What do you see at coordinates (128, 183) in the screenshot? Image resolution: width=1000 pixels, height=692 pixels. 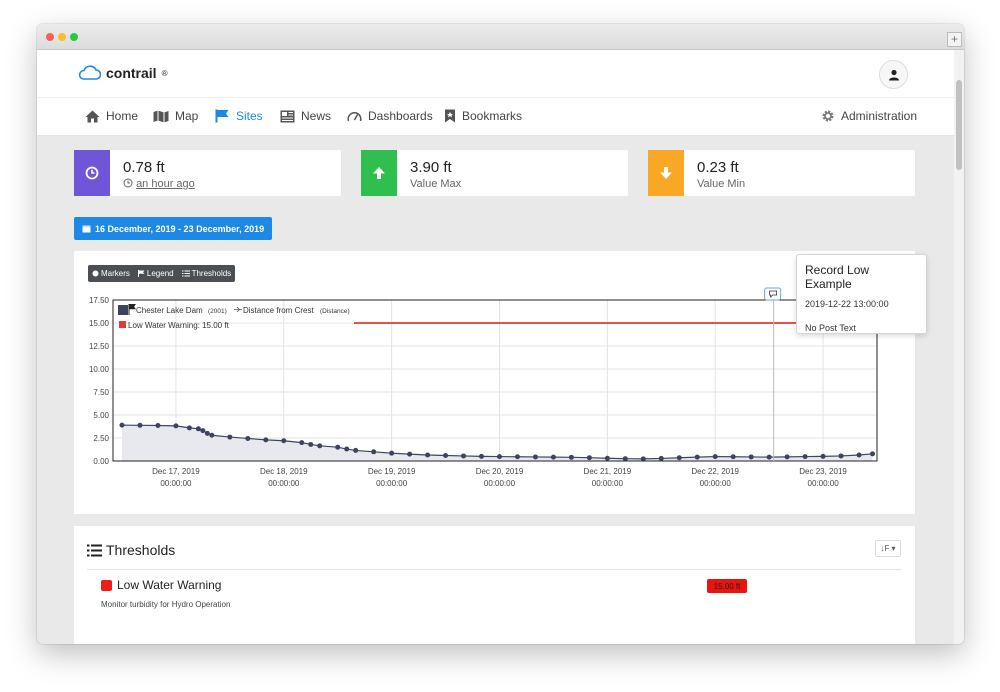 I see `clock-small-icon` at bounding box center [128, 183].